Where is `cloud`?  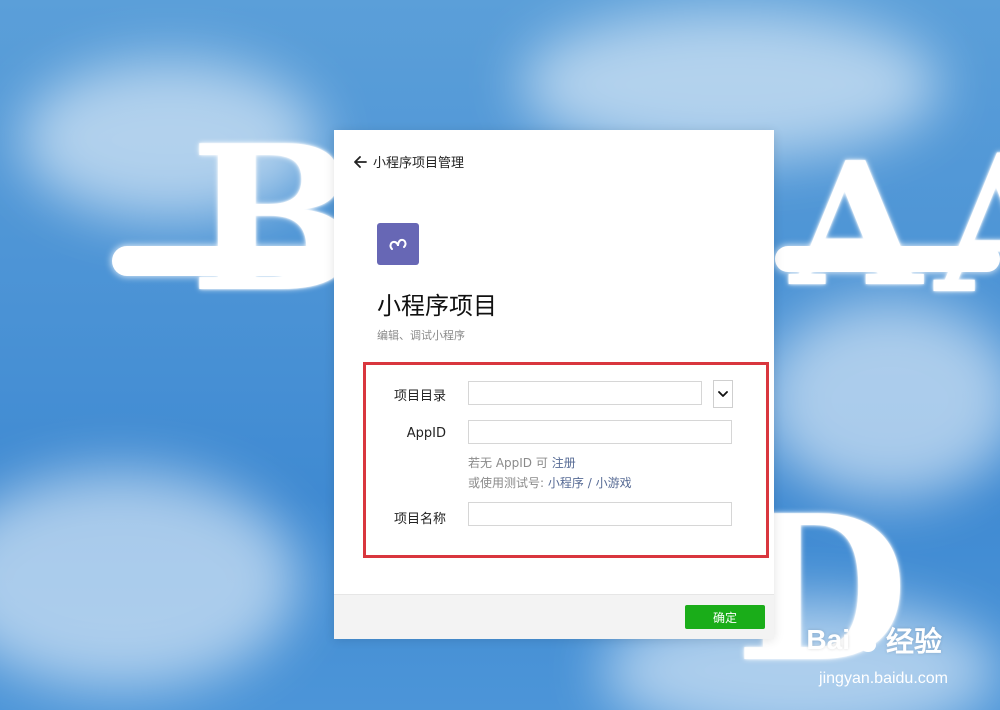
cloud is located at coordinates (150, 580).